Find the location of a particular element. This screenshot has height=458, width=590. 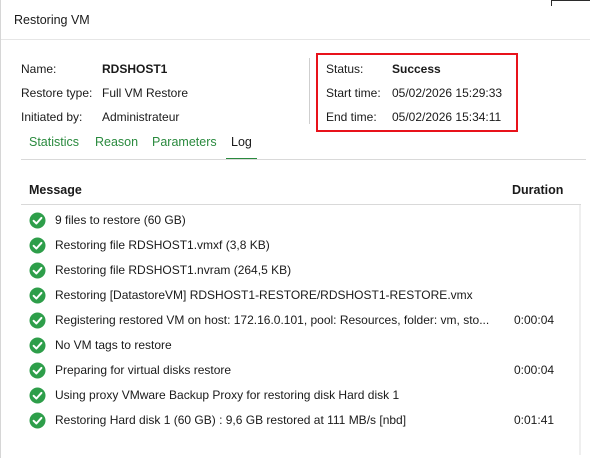

scrollbar-track is located at coordinates (580, 330).